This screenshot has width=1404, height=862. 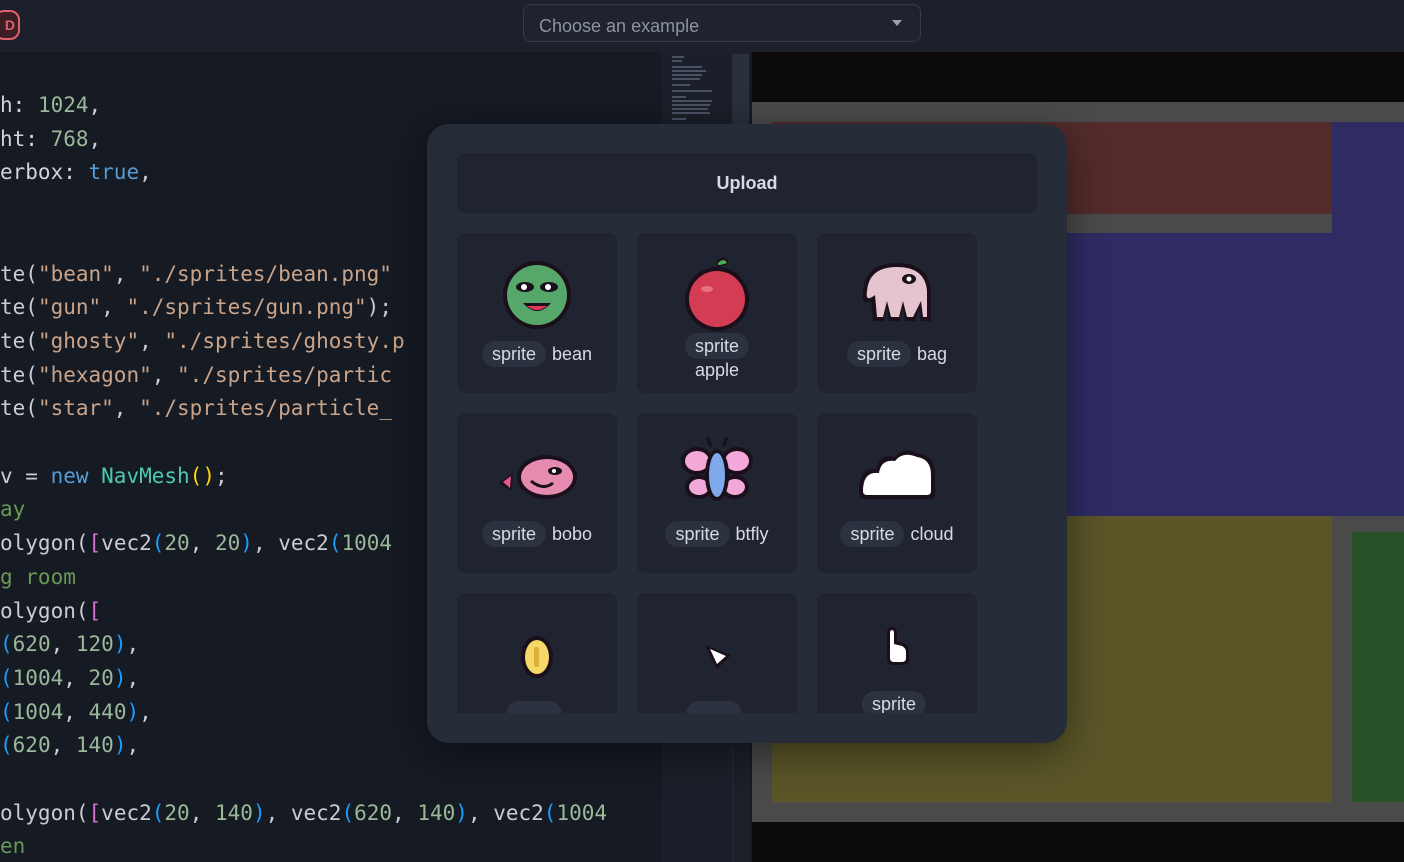 What do you see at coordinates (25, 475) in the screenshot?
I see `code-token: v =` at bounding box center [25, 475].